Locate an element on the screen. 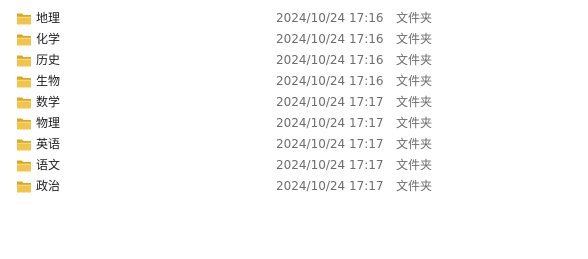 The image size is (588, 259). list-item: 语文 2024/10/24 17:17 文件夹 is located at coordinates (294, 165).